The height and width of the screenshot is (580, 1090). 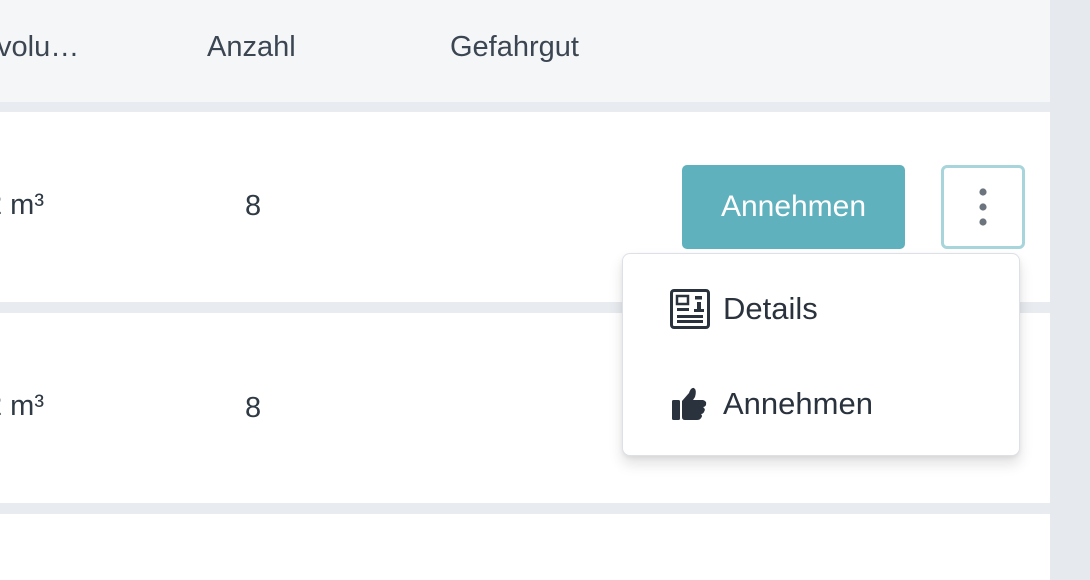 I want to click on actions-dropdown-menu: Details Annehmen, so click(x=821, y=354).